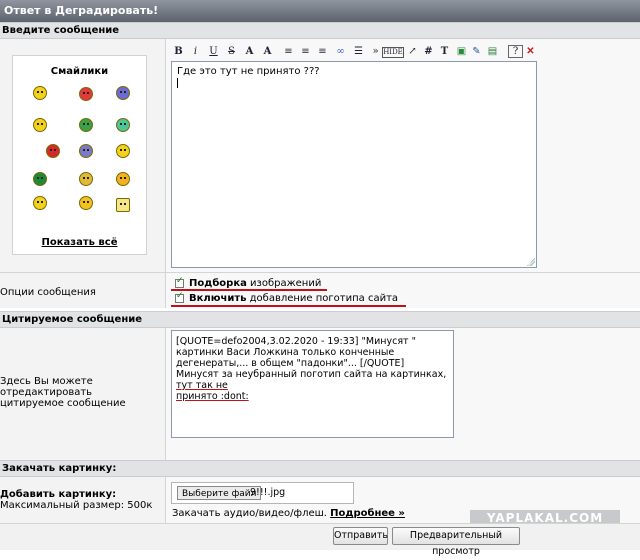 The width and height of the screenshot is (640, 560). I want to click on thumbs-up-icon, so click(86, 125).